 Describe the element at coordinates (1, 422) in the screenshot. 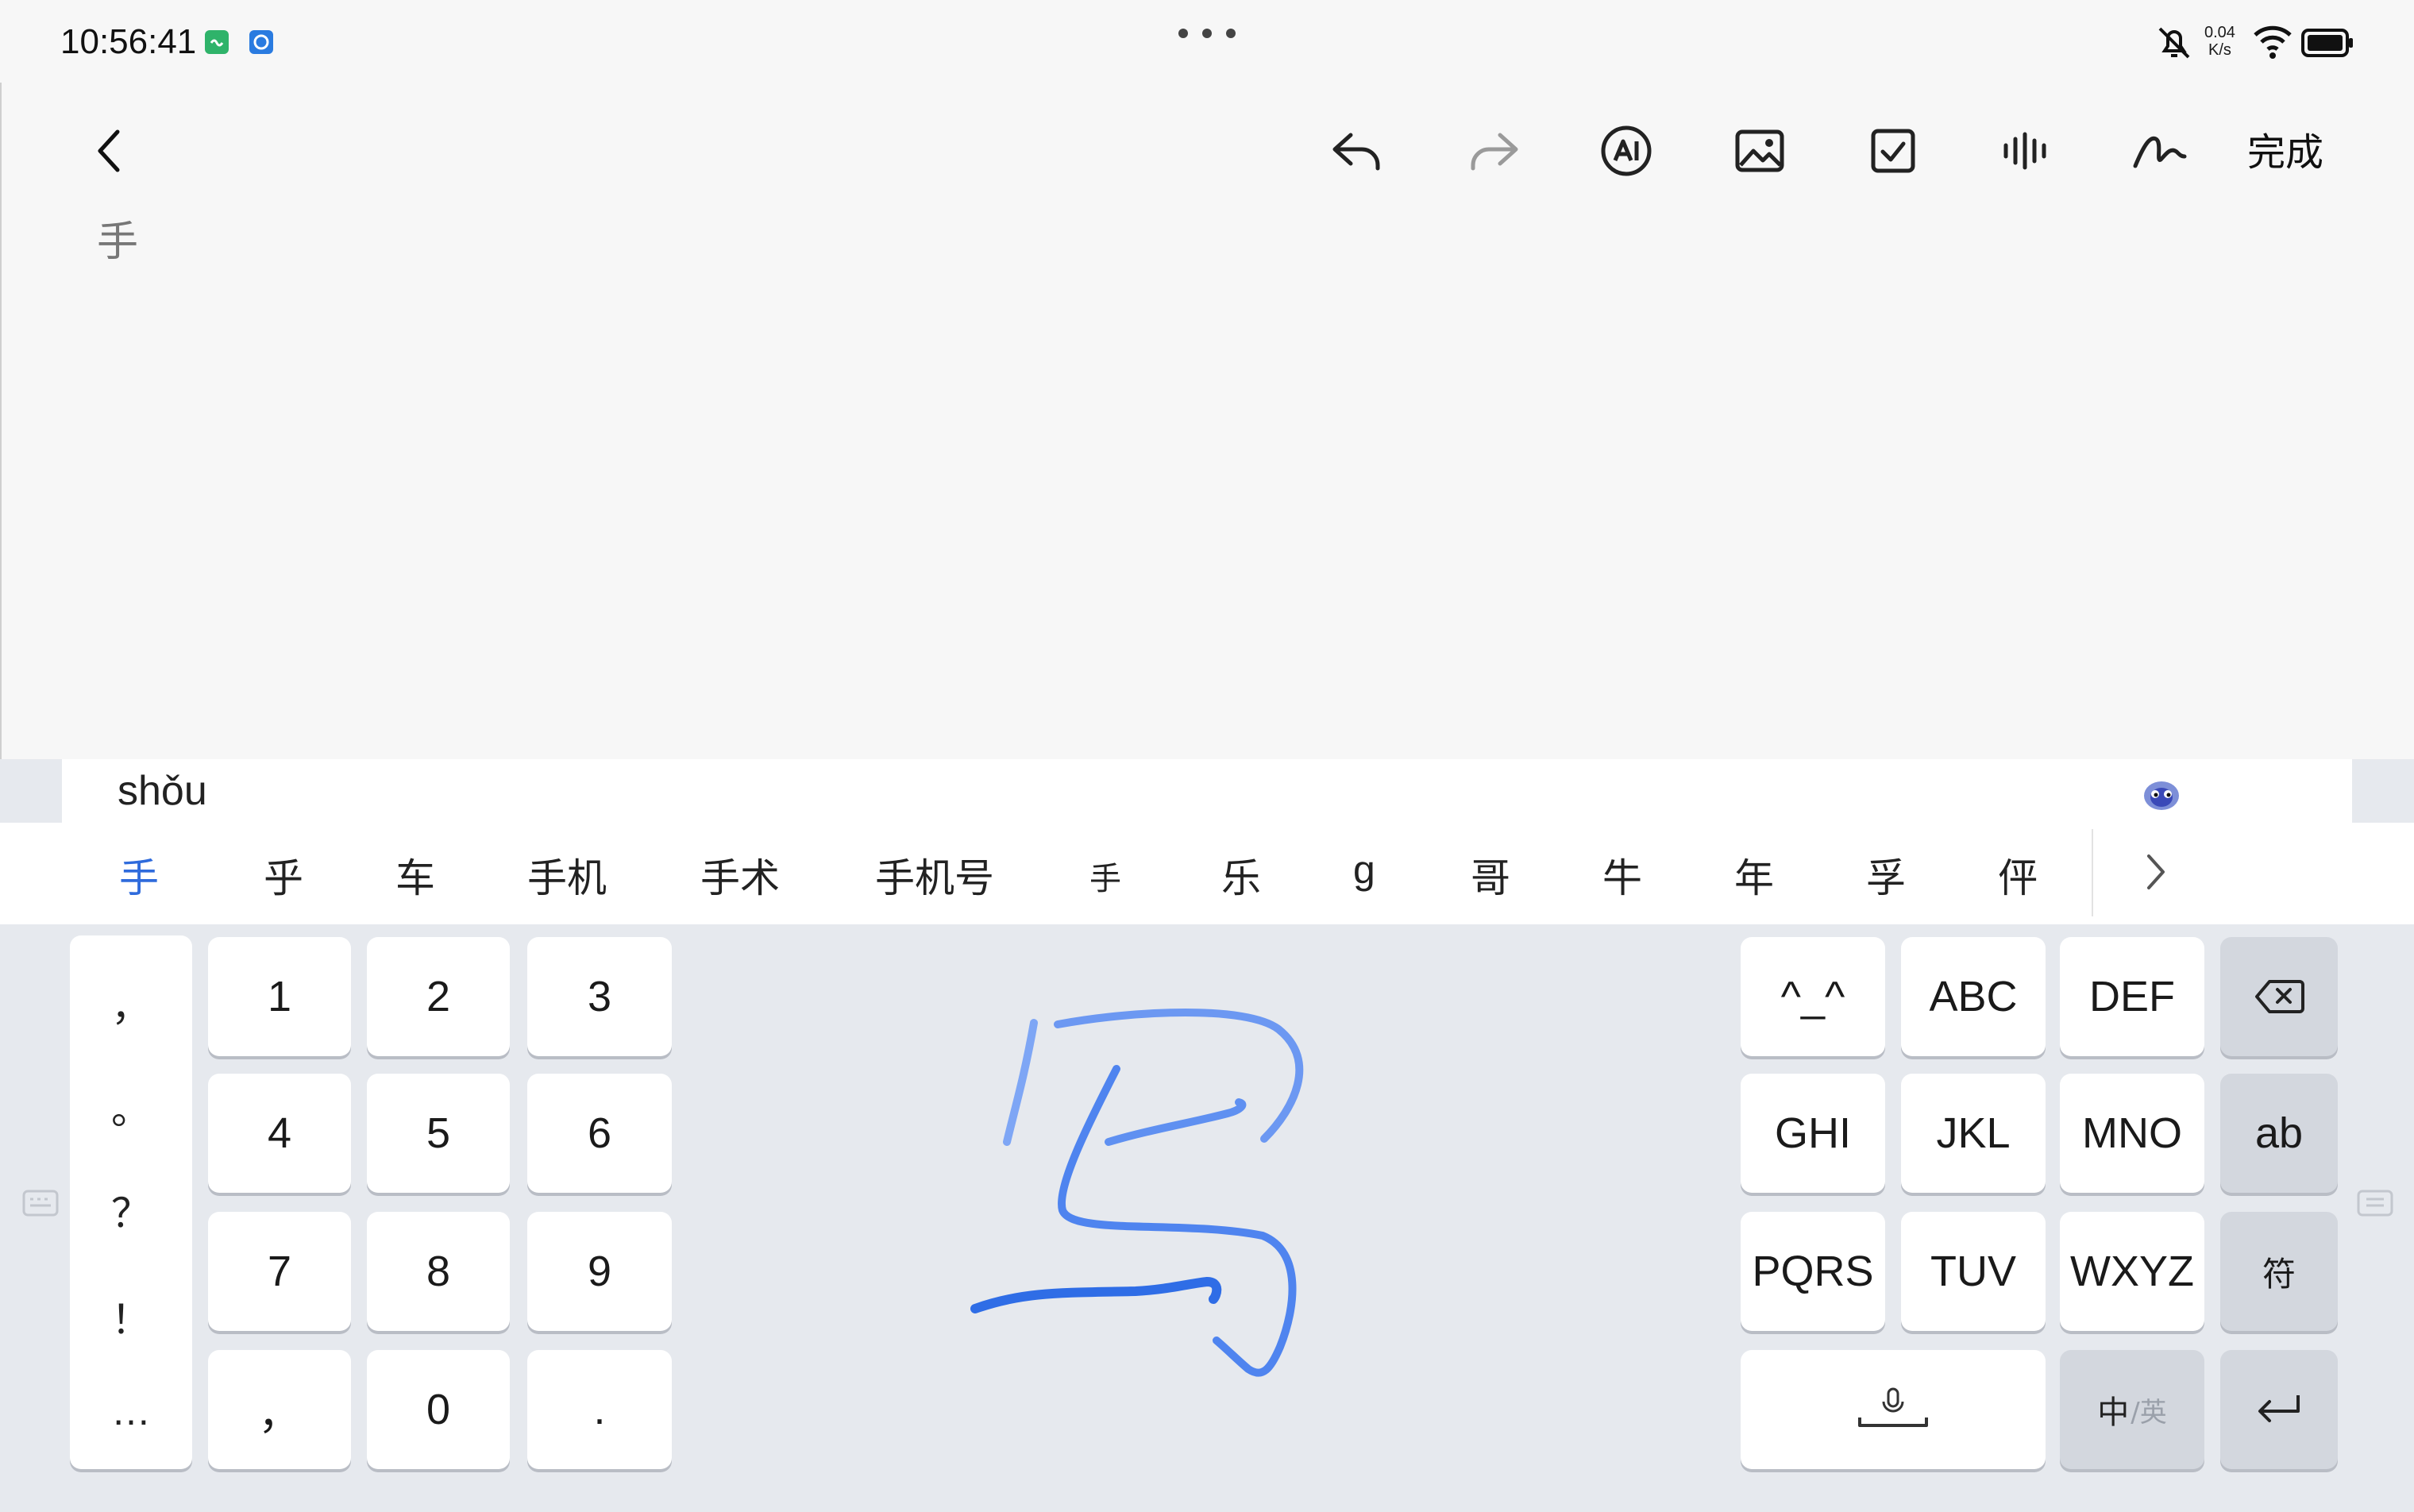

I see `note-left-divider` at that location.